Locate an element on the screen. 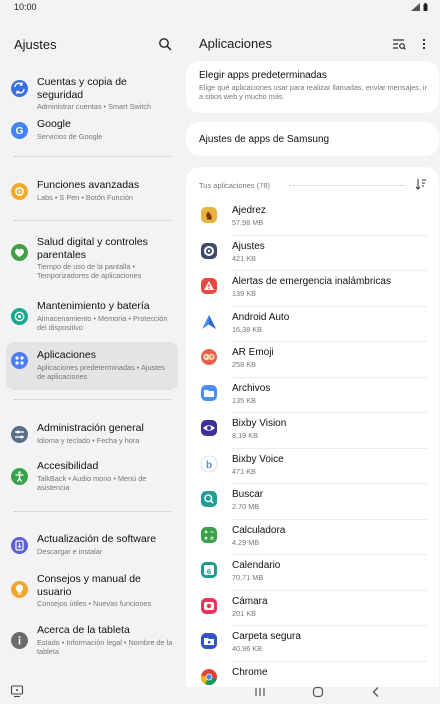 This screenshot has width=440, height=704. app-row: AR Emoji 258 KB is located at coordinates (313, 360).